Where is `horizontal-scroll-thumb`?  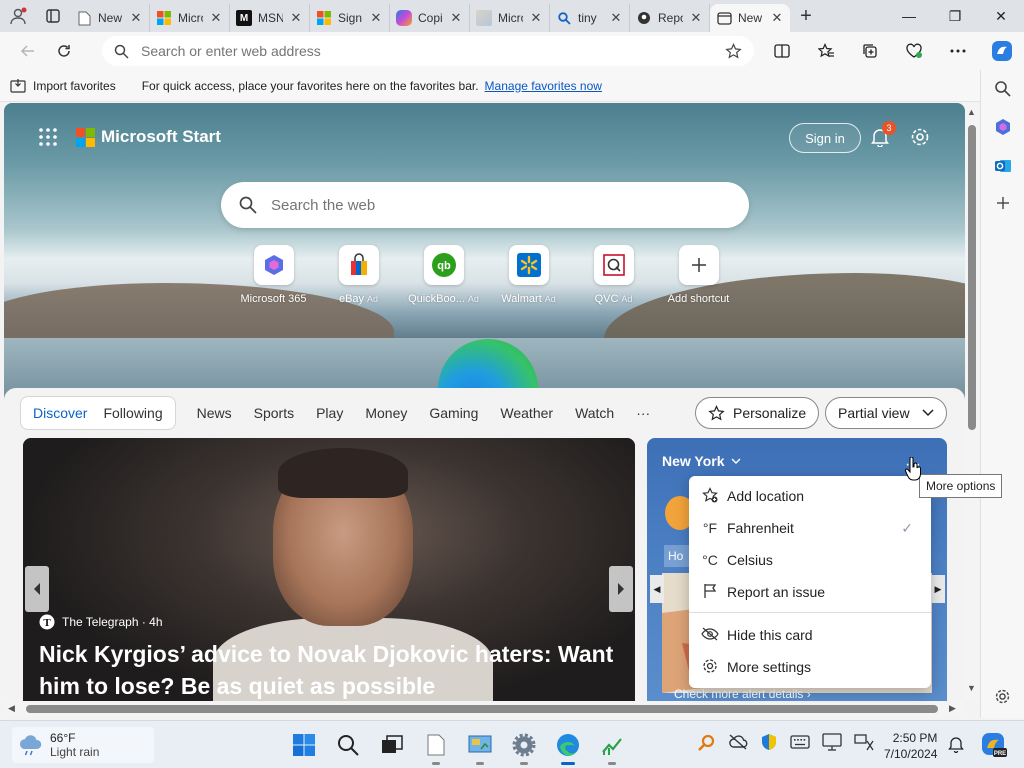 horizontal-scroll-thumb is located at coordinates (482, 709).